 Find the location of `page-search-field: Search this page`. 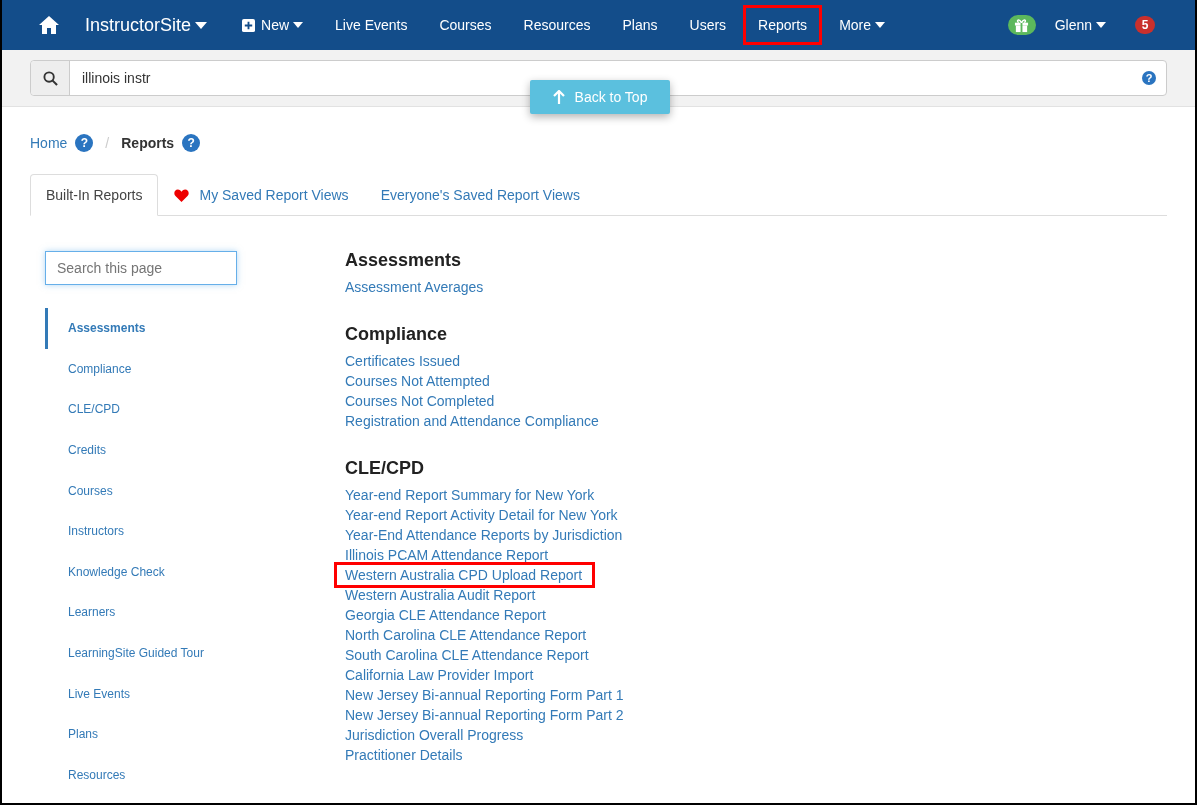

page-search-field: Search this page is located at coordinates (141, 268).